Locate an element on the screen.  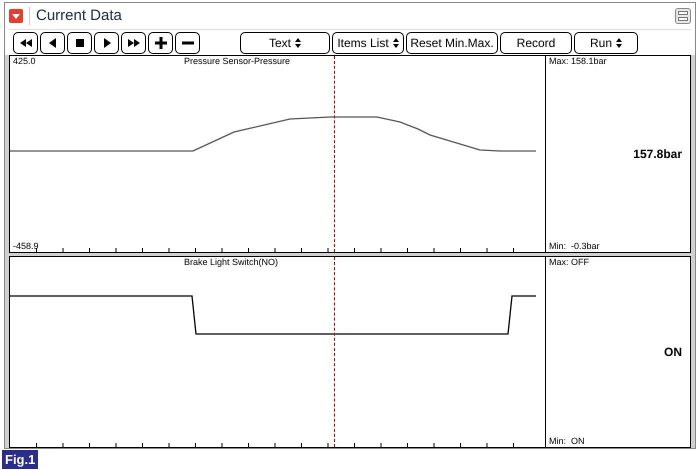
figure-label: Fig.1 is located at coordinates (20, 459).